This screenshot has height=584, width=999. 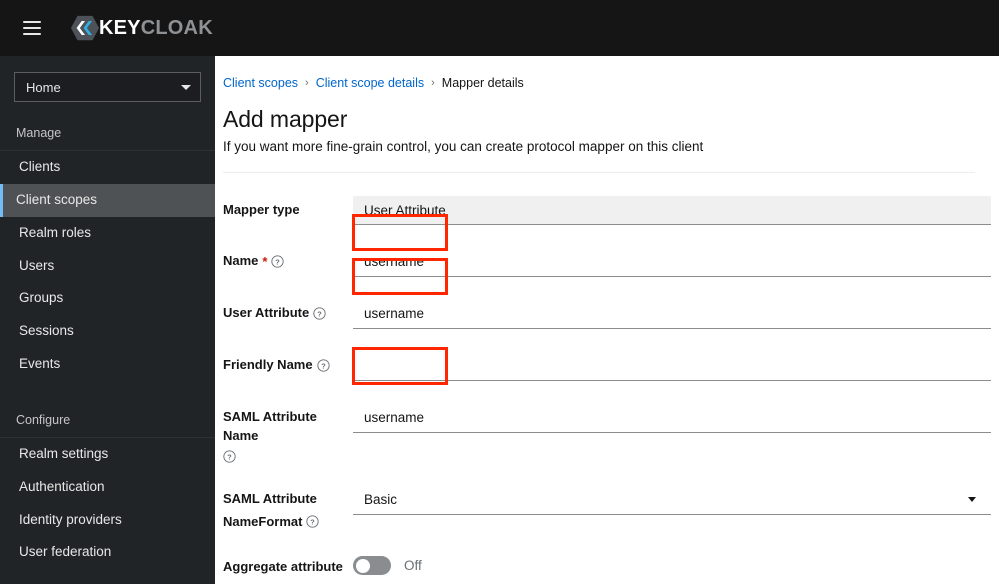 I want to click on field-name, so click(x=672, y=262).